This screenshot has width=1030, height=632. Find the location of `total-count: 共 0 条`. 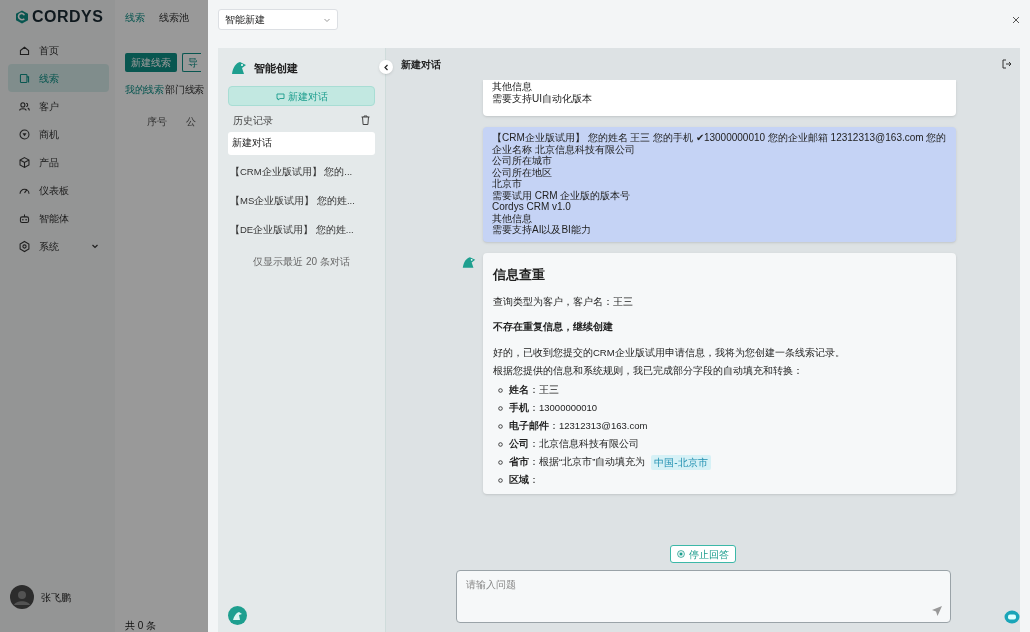

total-count: 共 0 条 is located at coordinates (141, 626).